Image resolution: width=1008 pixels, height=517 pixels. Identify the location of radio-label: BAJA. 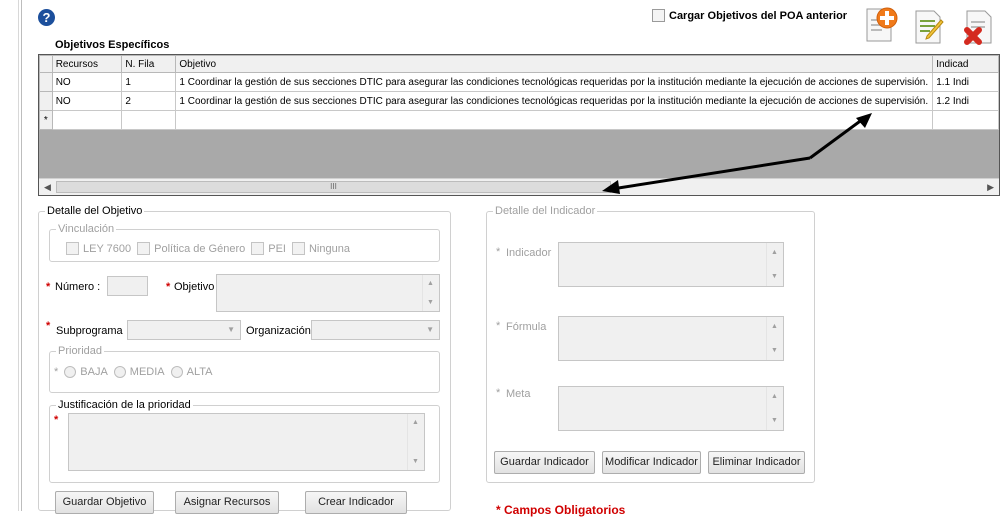
(94, 372).